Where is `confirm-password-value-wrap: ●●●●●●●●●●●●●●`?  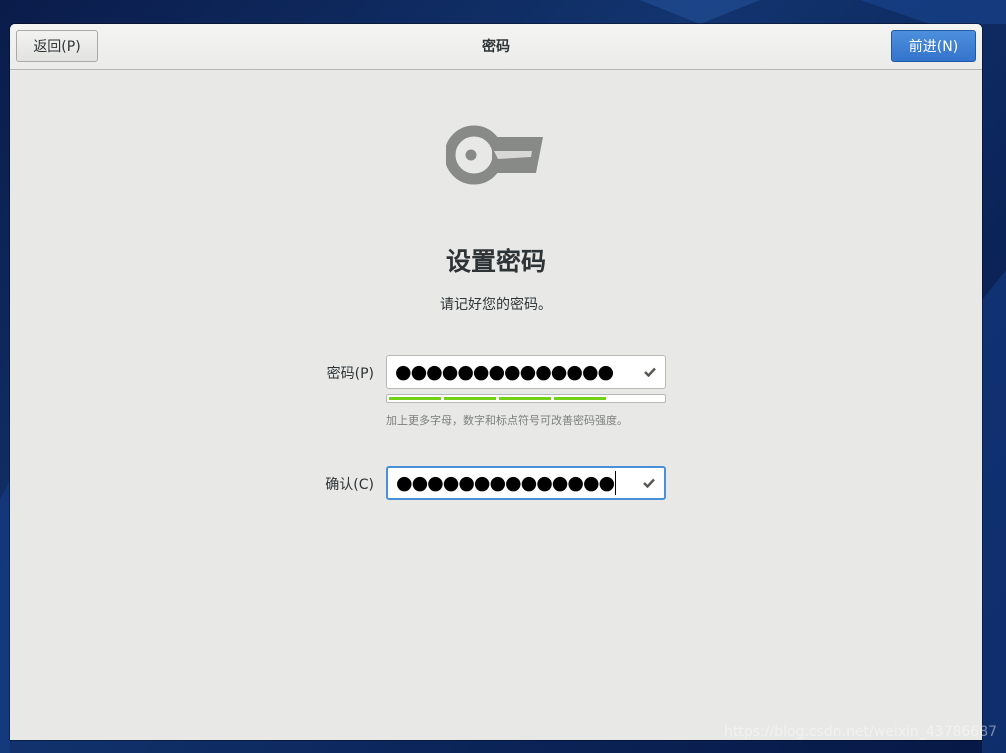 confirm-password-value-wrap: ●●●●●●●●●●●●●● is located at coordinates (506, 483).